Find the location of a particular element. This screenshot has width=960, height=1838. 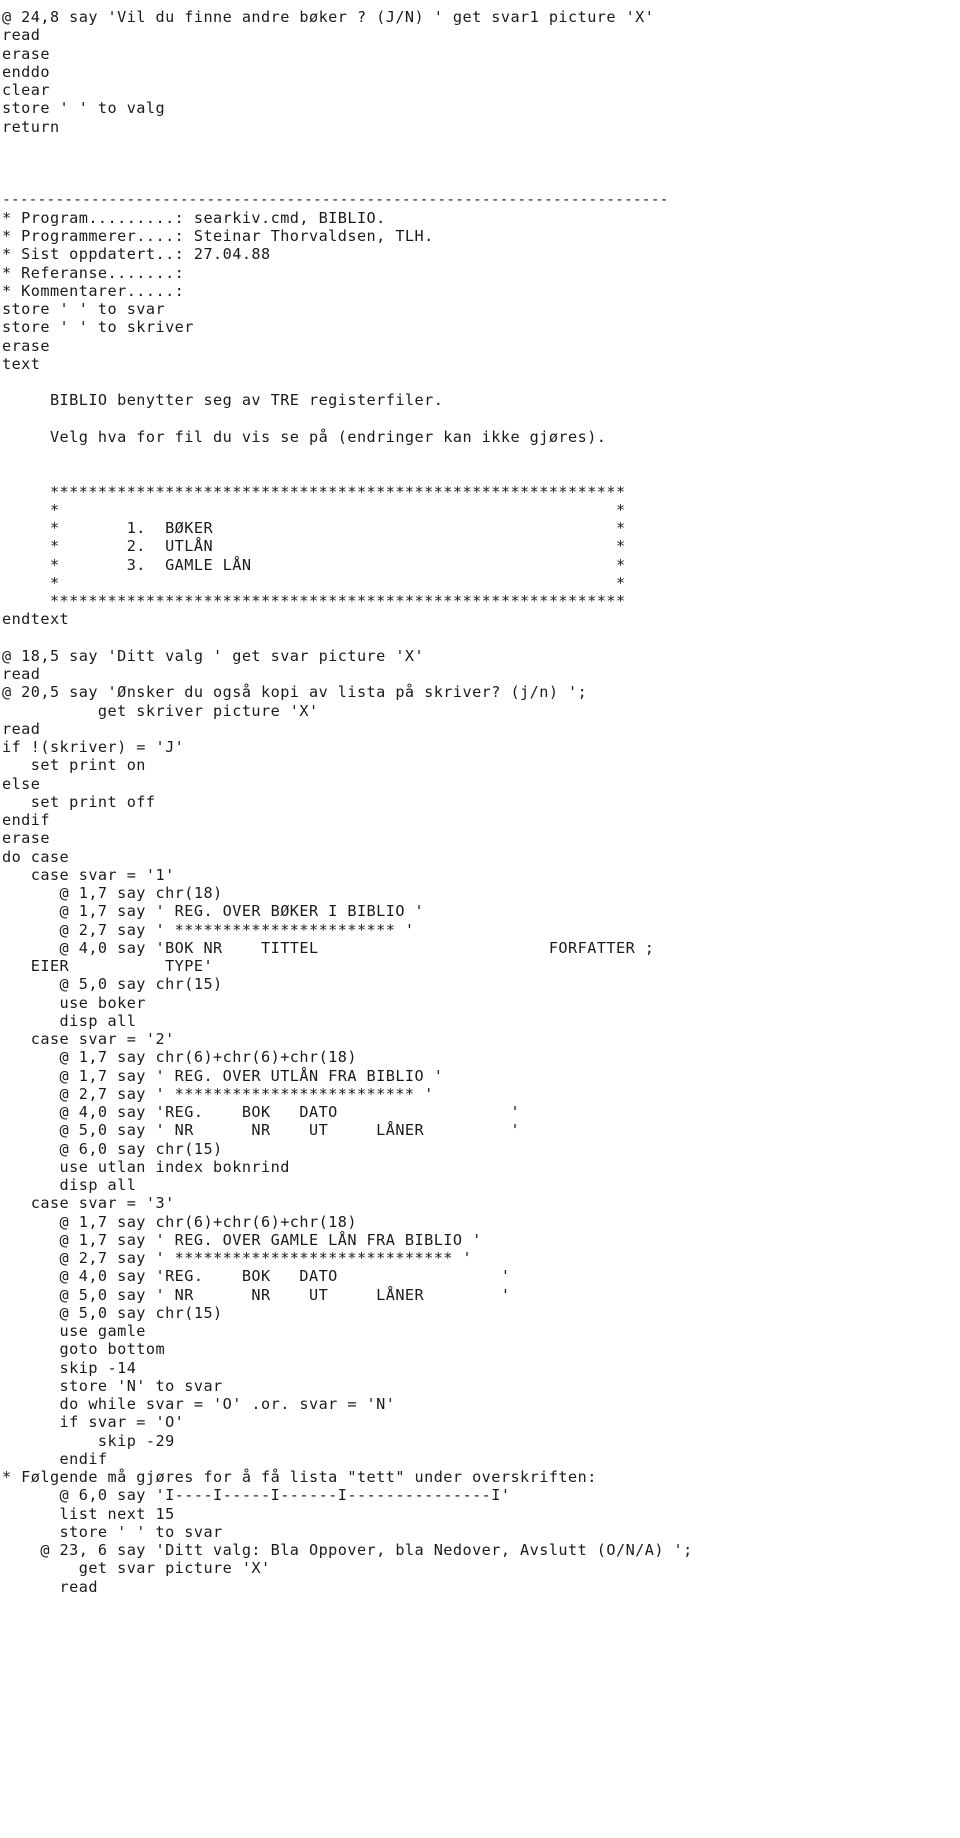

code-line: use utlan index boknrind is located at coordinates (146, 1166).